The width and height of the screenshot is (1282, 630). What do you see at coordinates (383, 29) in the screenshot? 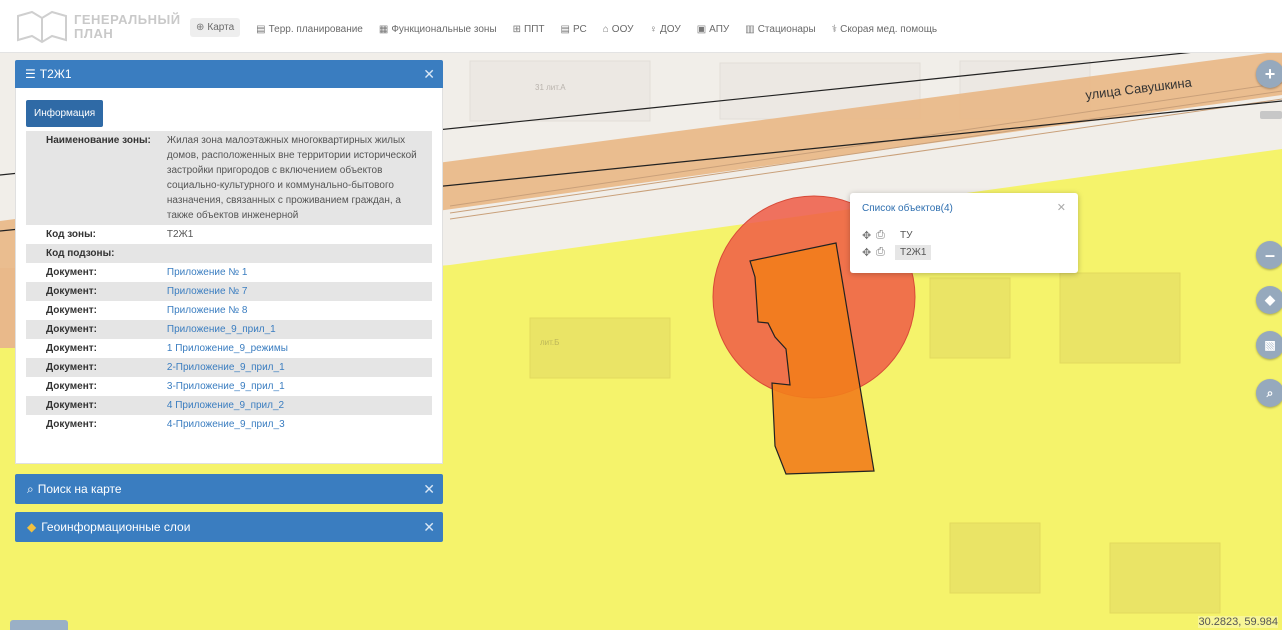
I see `grid-icon: ▦` at bounding box center [383, 29].